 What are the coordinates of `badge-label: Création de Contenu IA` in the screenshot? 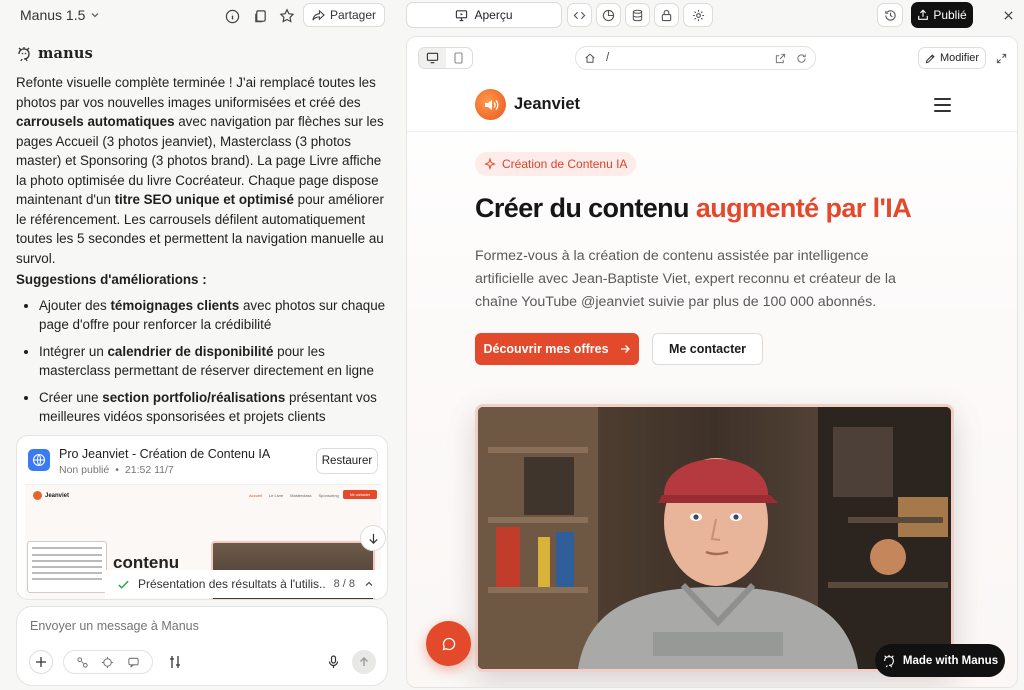 It's located at (565, 164).